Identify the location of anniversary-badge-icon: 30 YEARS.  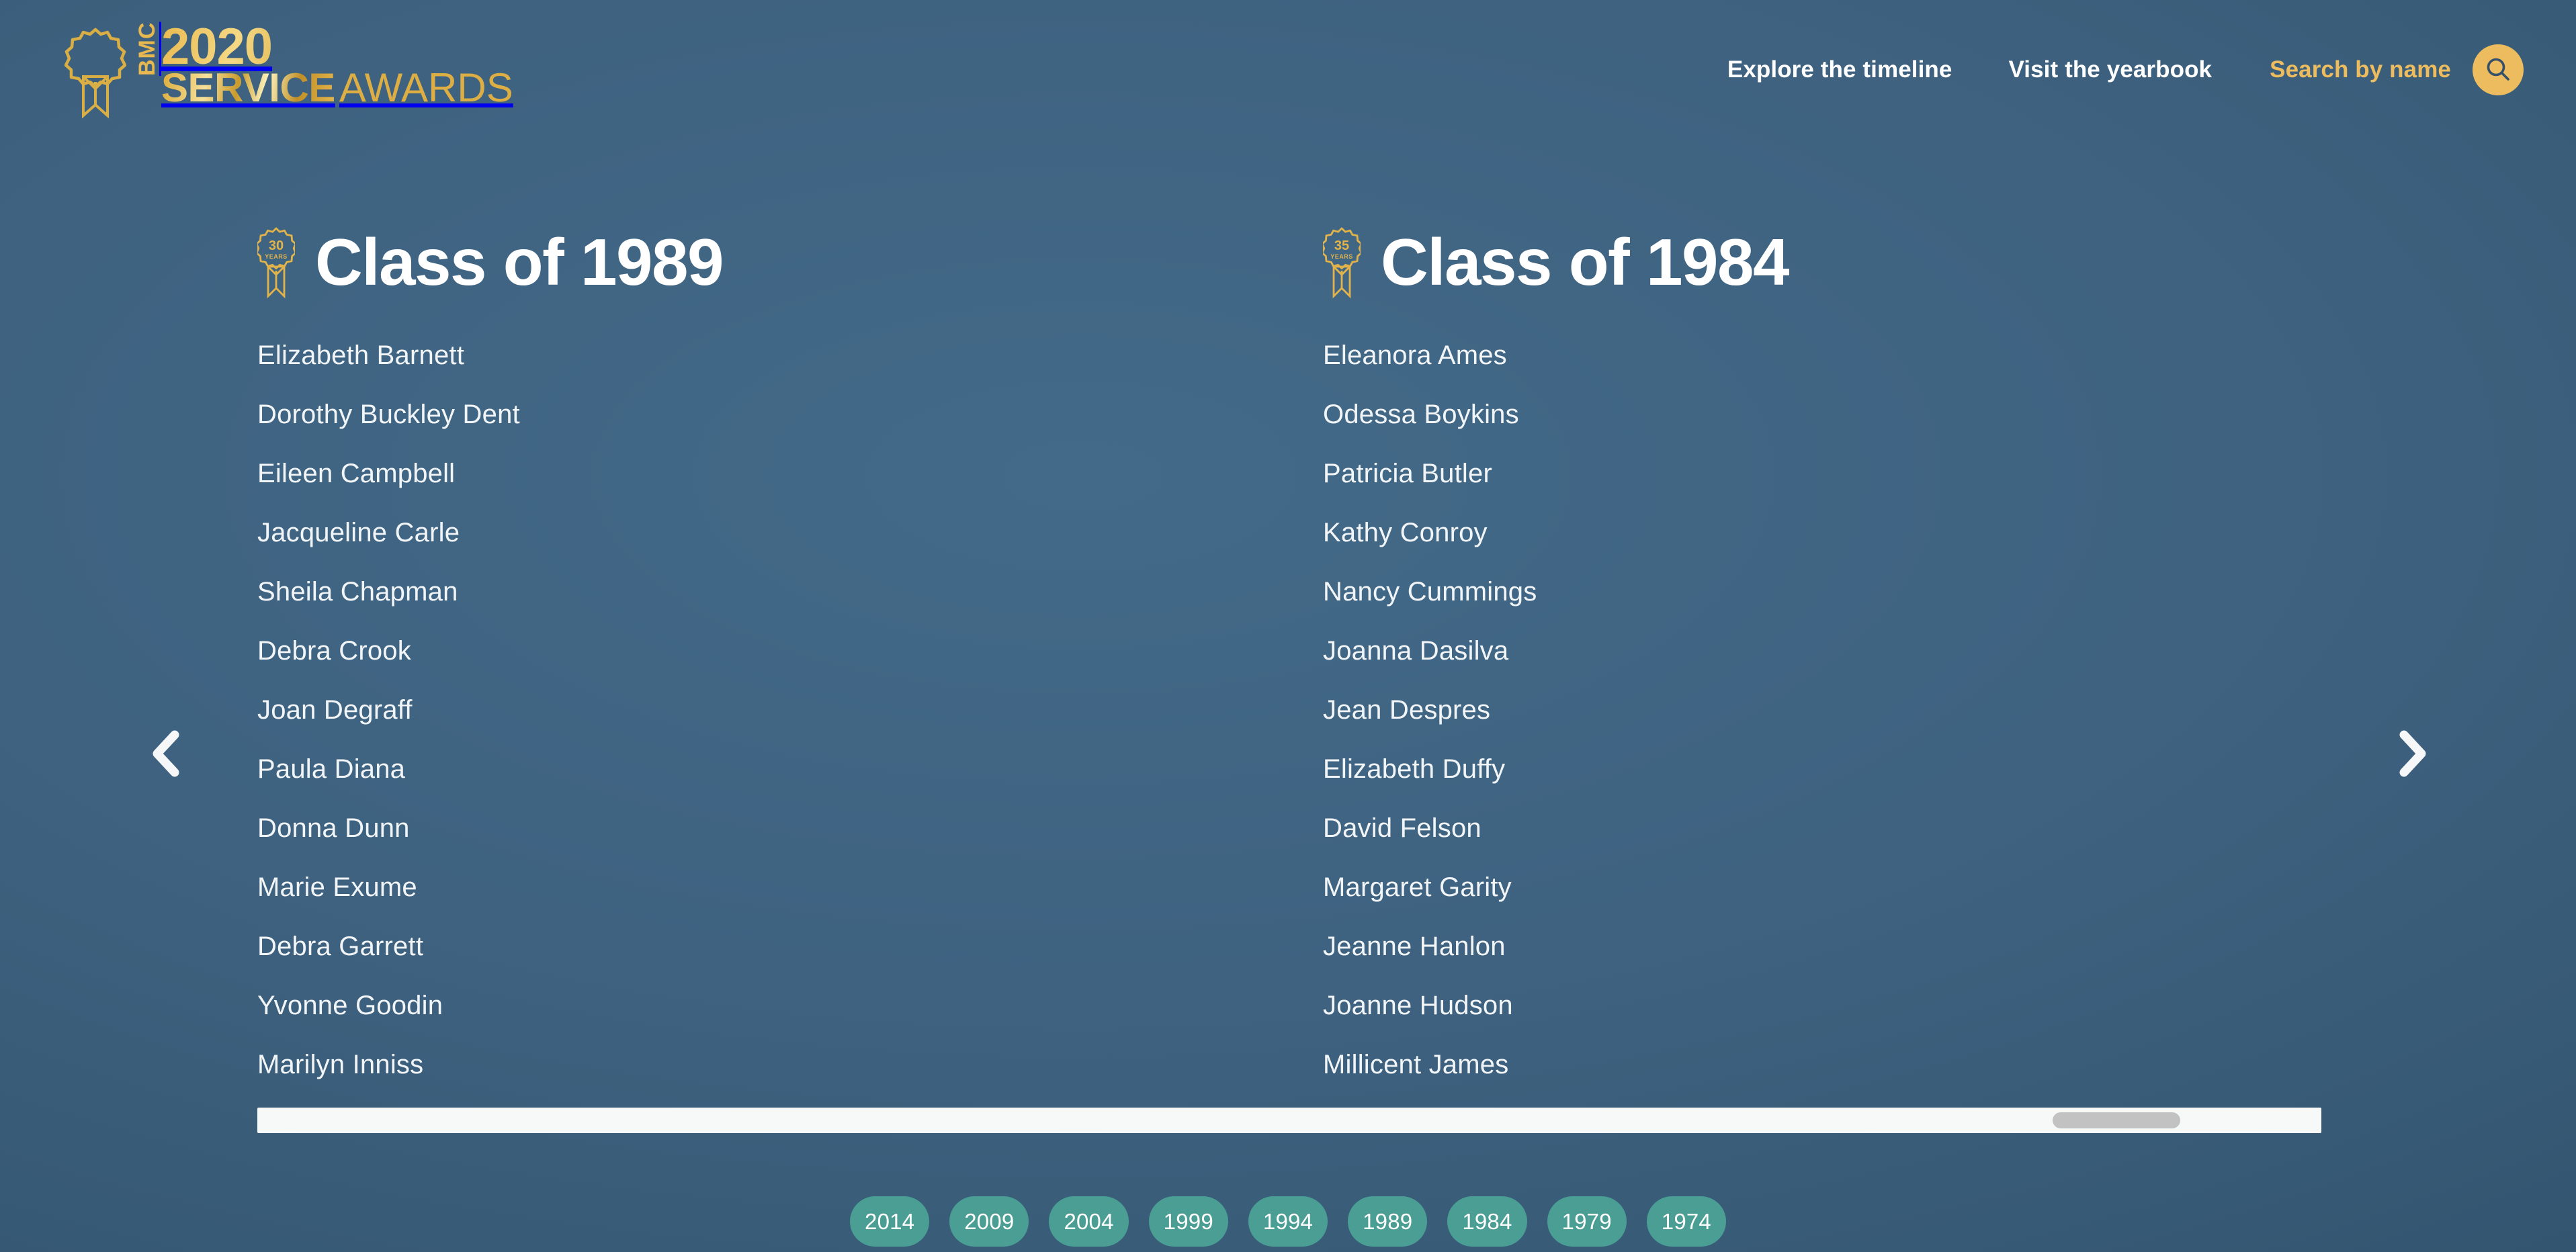
(277, 263).